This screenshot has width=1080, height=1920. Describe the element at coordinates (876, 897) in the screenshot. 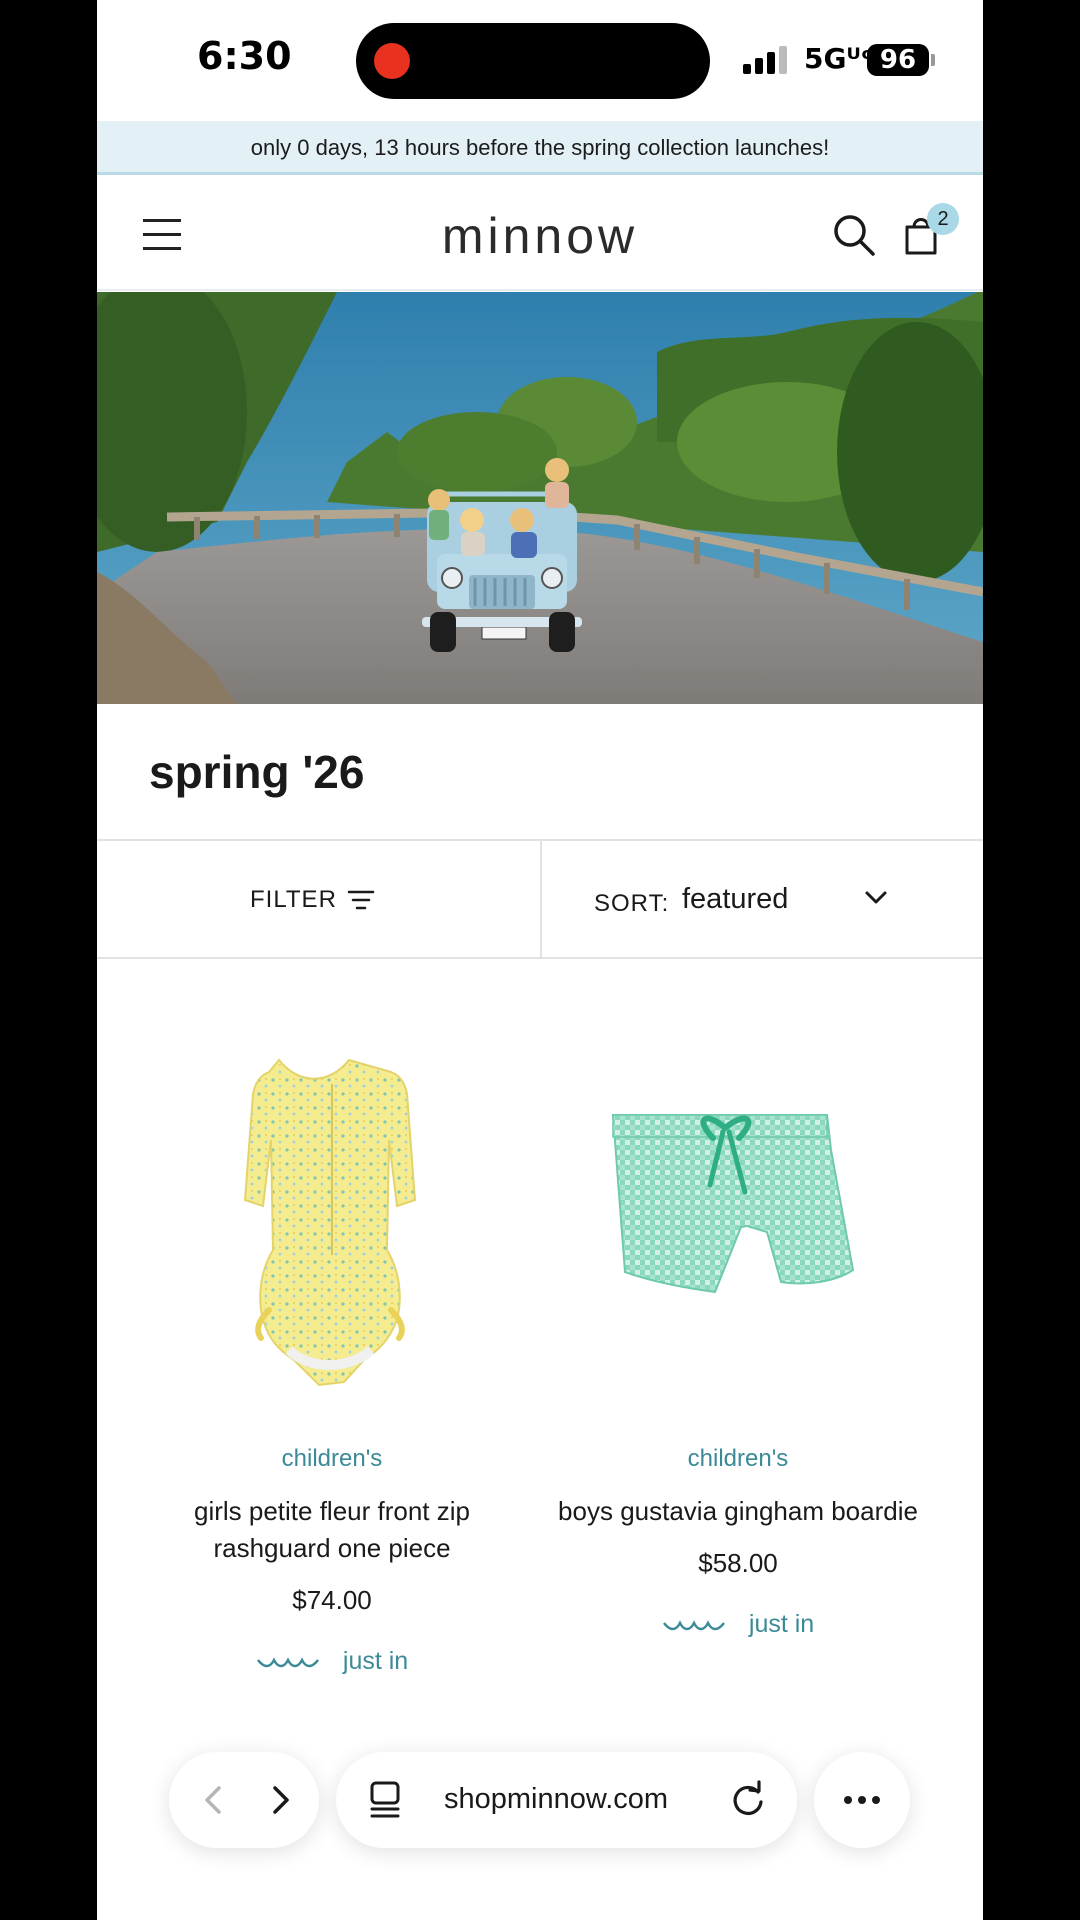

I see `chevron-down-icon` at that location.